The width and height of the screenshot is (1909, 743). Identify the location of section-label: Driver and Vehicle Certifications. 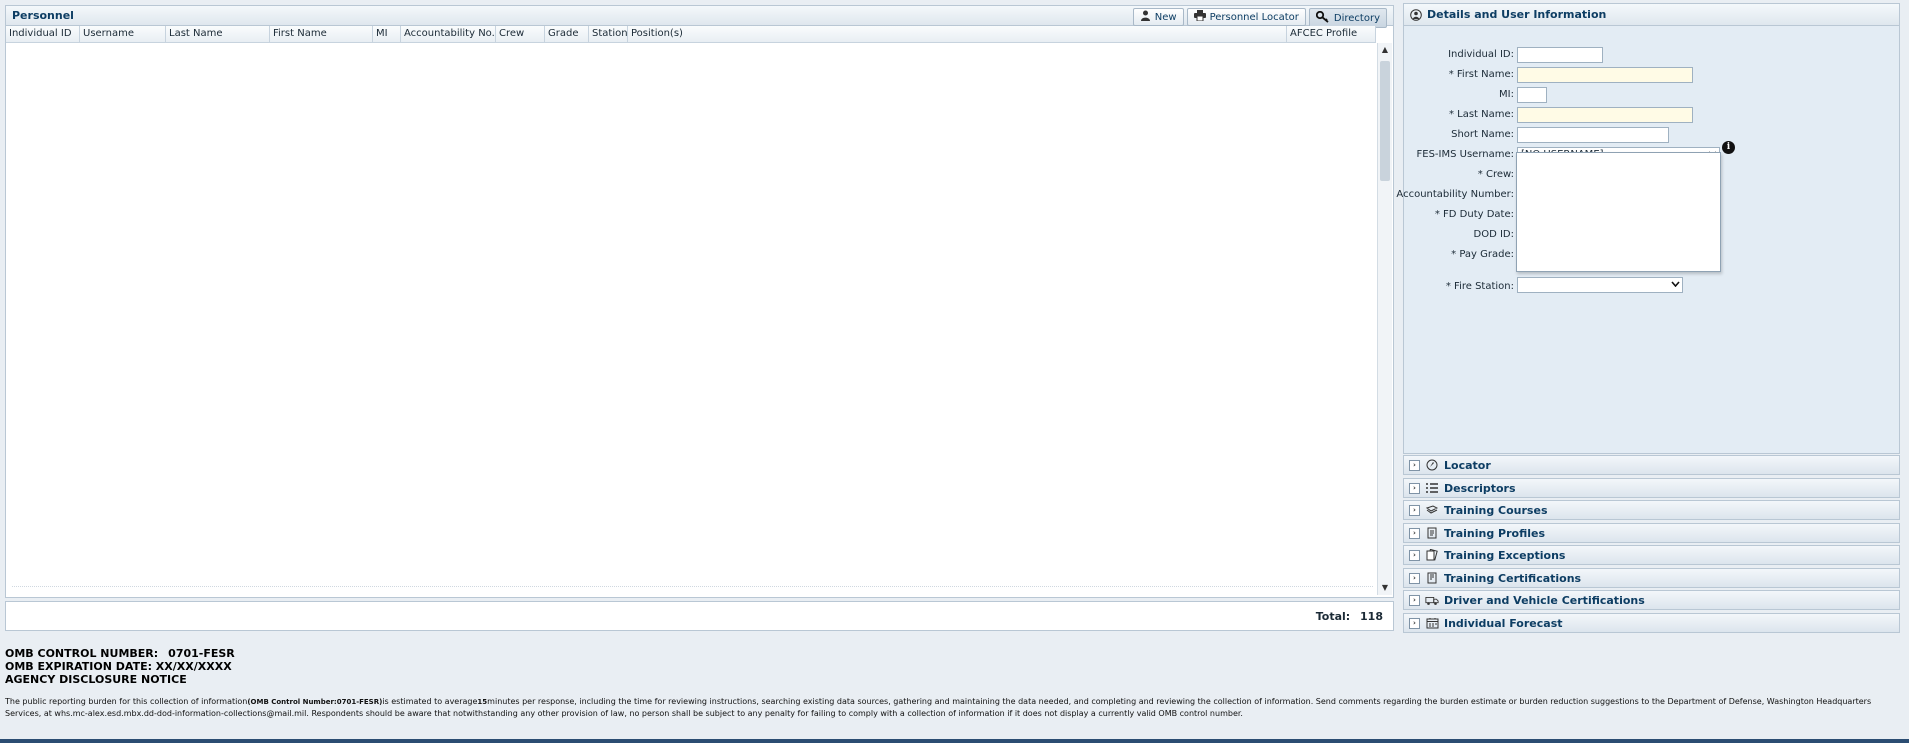
(1544, 600).